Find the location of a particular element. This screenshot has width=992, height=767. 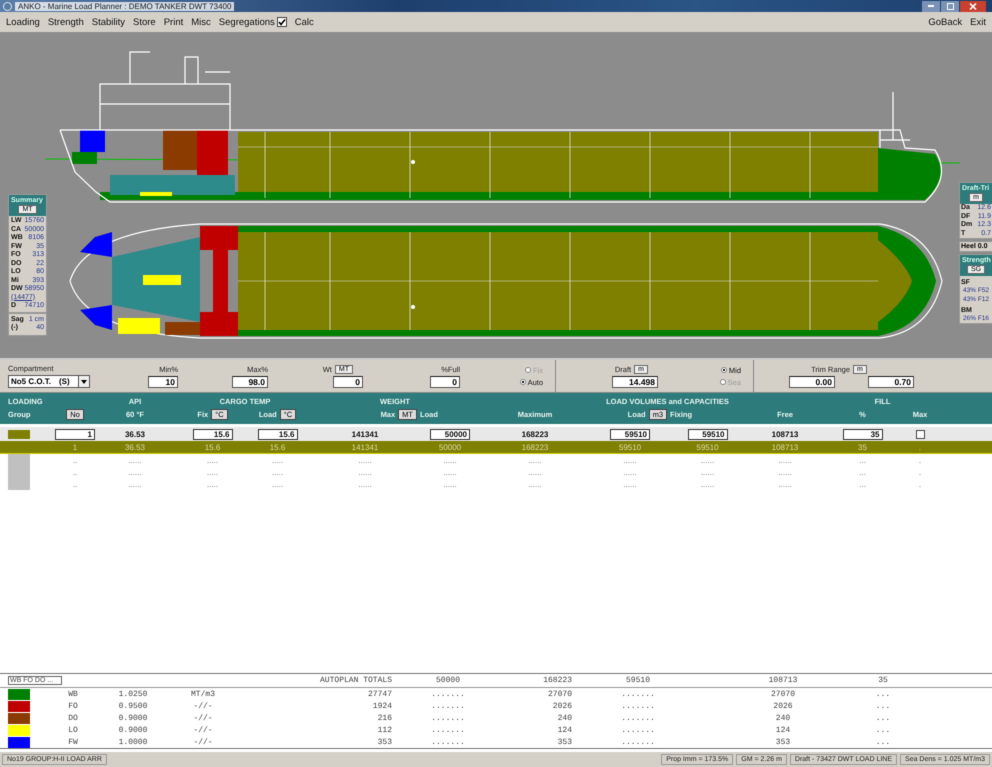

menu-item: Store is located at coordinates (144, 22).